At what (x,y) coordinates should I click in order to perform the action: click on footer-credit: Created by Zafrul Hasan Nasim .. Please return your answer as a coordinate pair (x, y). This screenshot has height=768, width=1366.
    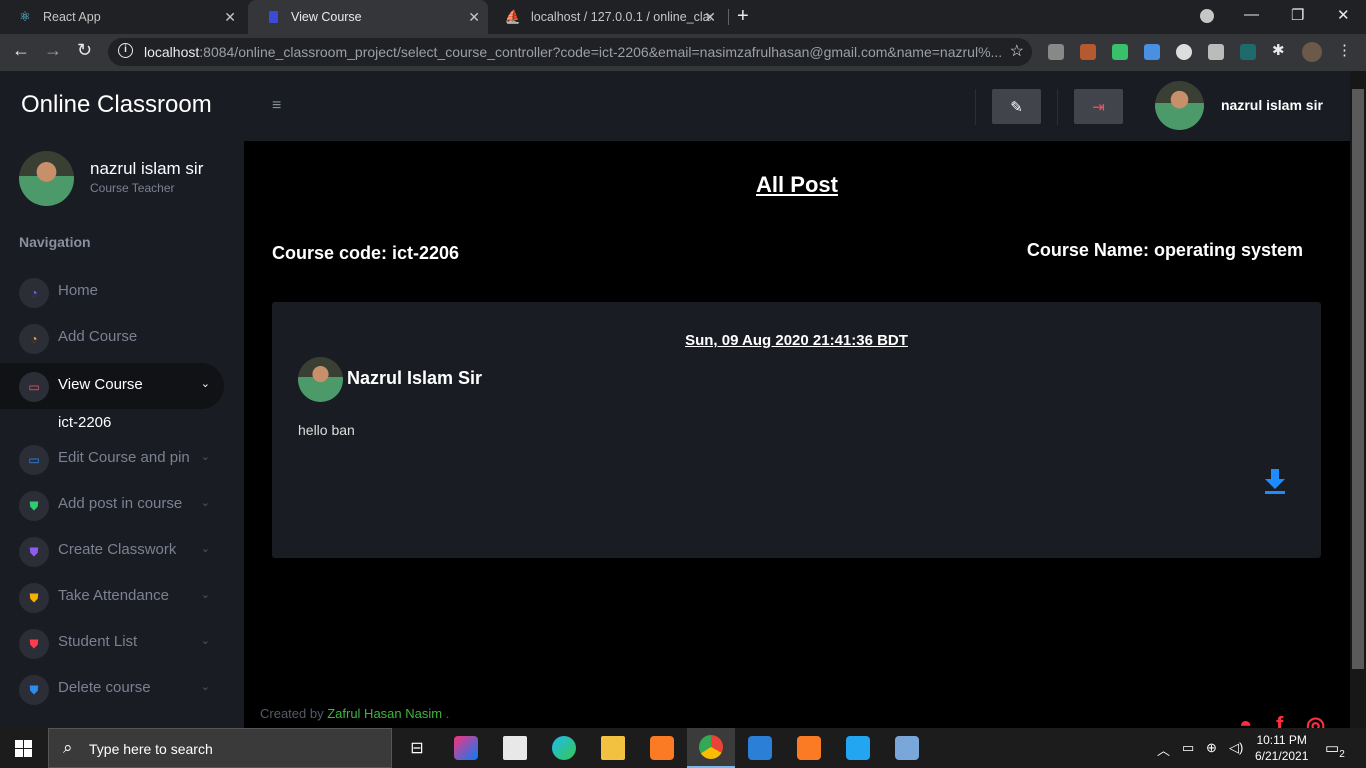
    Looking at the image, I should click on (354, 713).